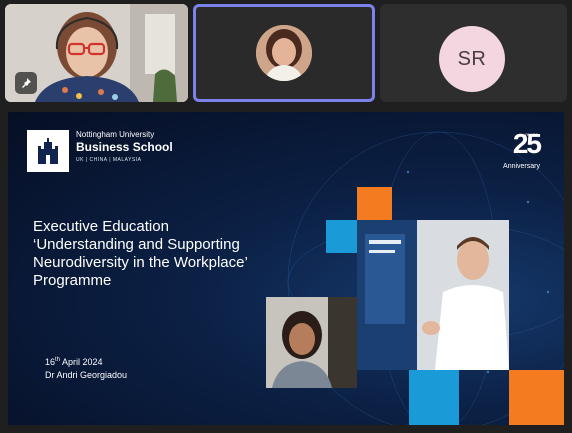 Image resolution: width=572 pixels, height=433 pixels. I want to click on slide-title-line: ‘Understanding and Supporting, so click(136, 244).